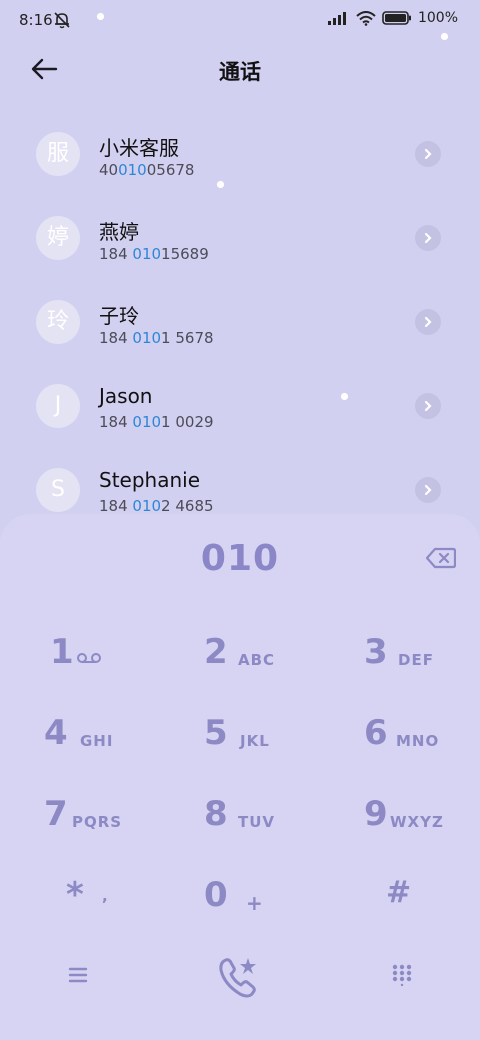 This screenshot has width=480, height=1040. I want to click on contact-number: 184 01015689, so click(154, 254).